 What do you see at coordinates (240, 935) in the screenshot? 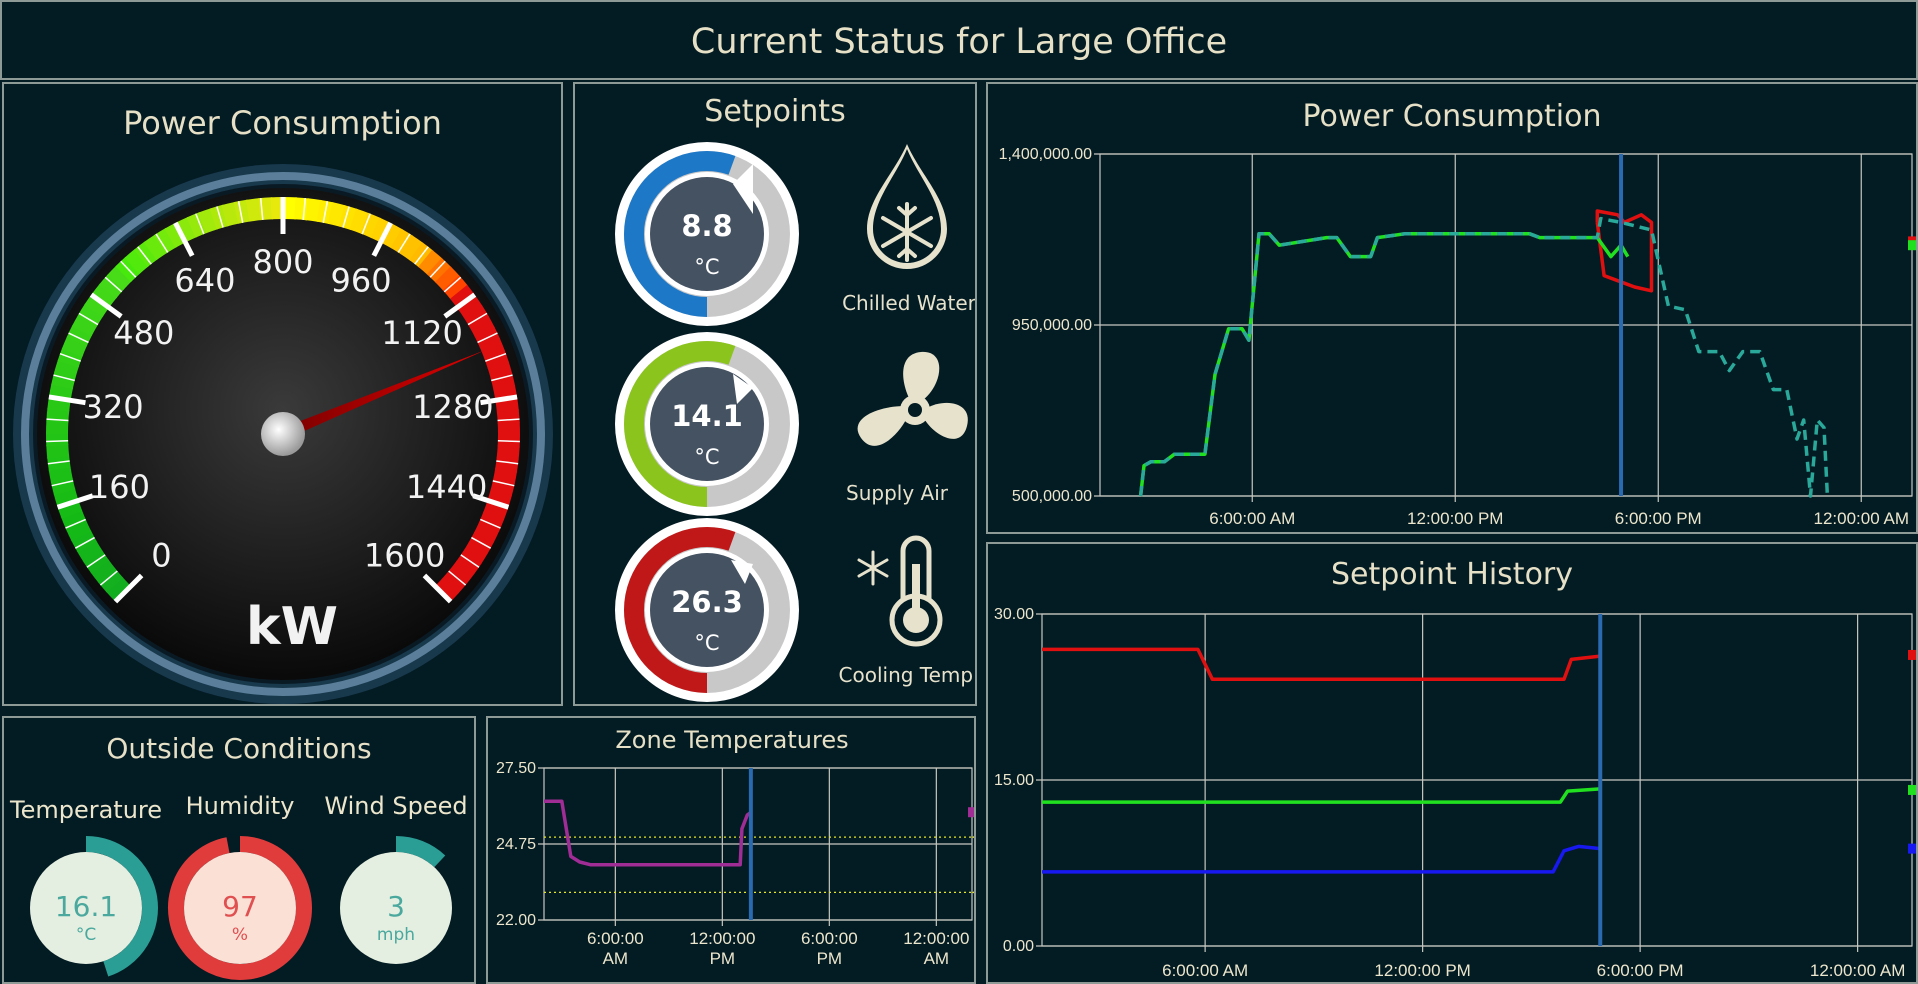
I see `outside-unit: %` at bounding box center [240, 935].